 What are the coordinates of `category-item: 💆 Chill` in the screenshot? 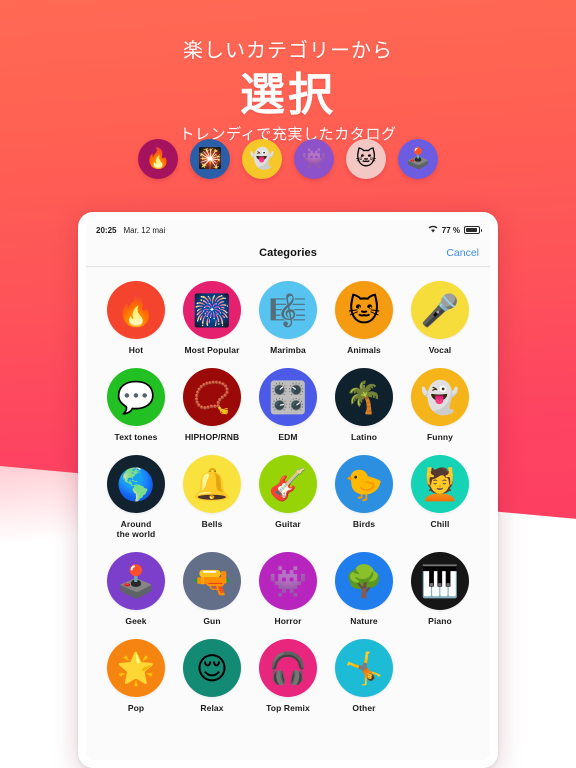 It's located at (440, 497).